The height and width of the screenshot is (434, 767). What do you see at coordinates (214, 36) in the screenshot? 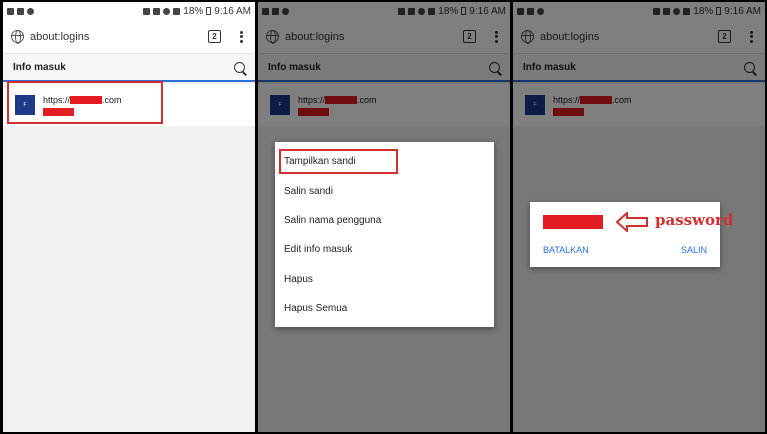
I see `tabs-counter-button: 2` at bounding box center [214, 36].